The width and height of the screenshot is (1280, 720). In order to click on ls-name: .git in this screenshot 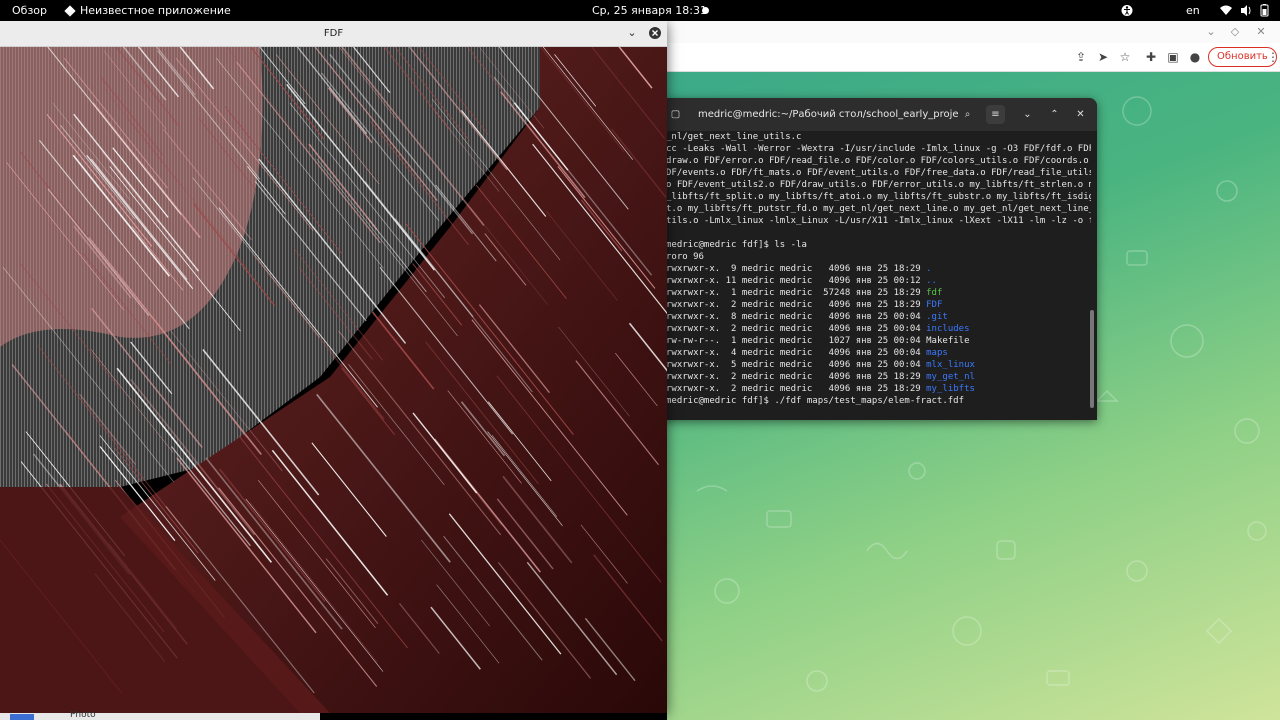, I will do `click(937, 317)`.